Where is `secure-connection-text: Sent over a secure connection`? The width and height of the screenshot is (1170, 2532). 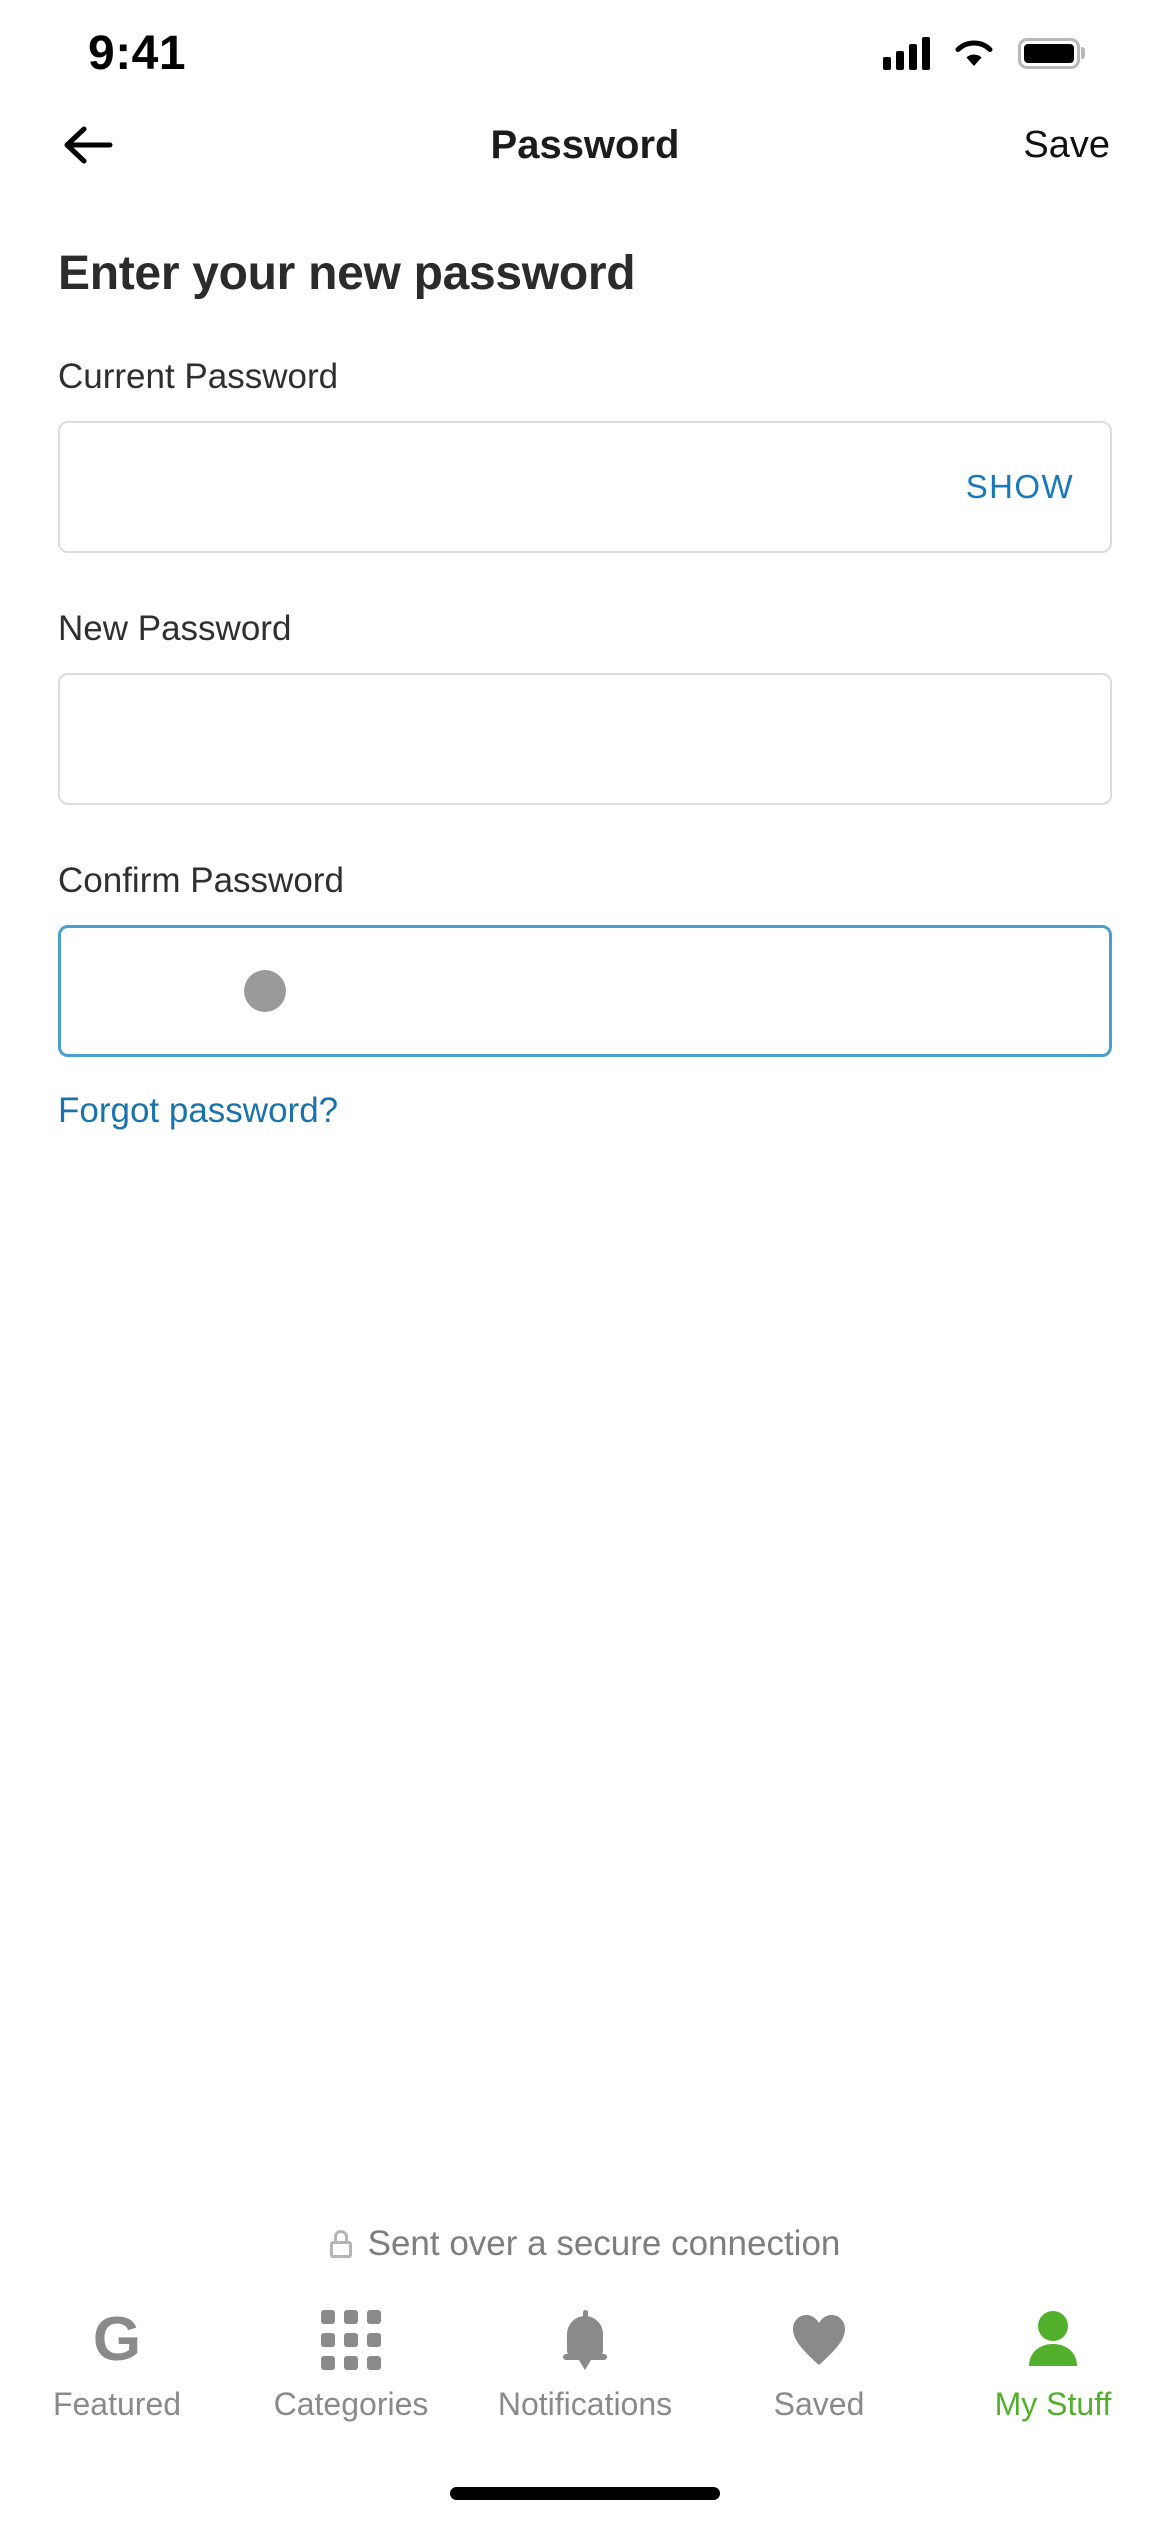
secure-connection-text: Sent over a secure connection is located at coordinates (604, 2243).